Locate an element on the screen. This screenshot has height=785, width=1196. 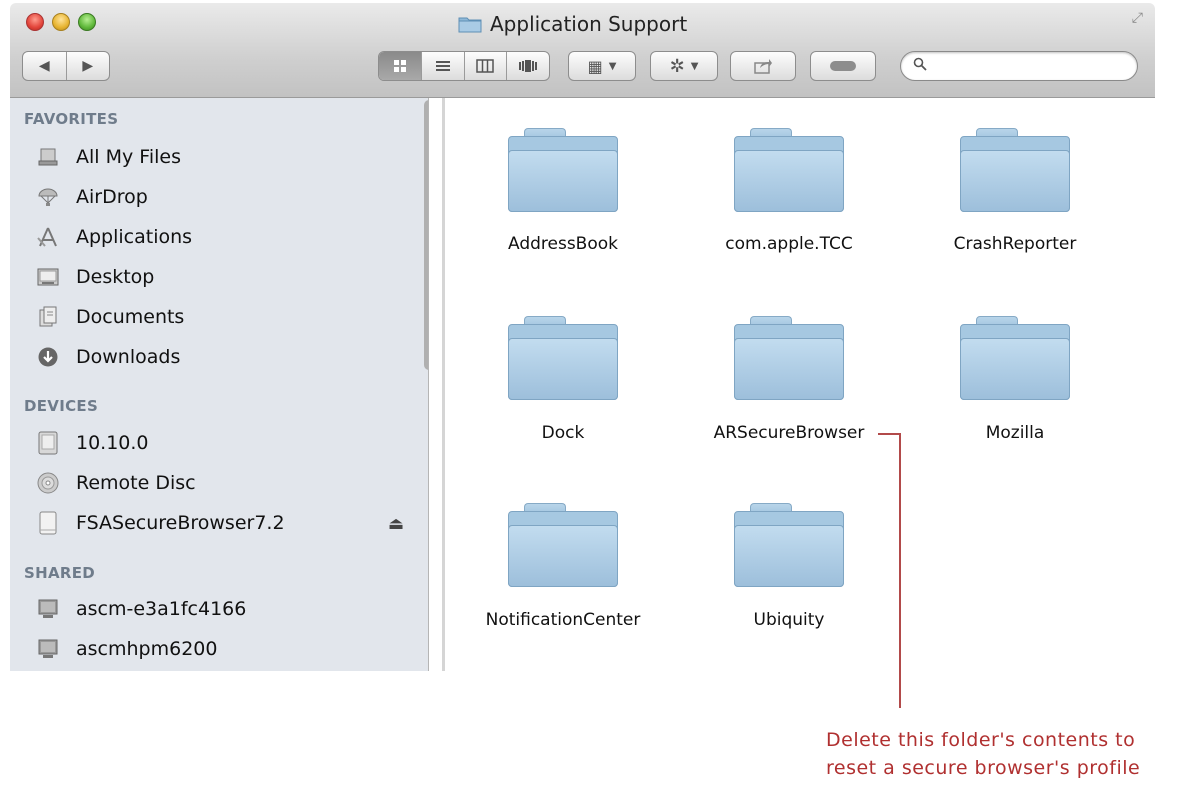
folder-label-com-apple-tcc: com.apple.TCC is located at coordinates (789, 244).